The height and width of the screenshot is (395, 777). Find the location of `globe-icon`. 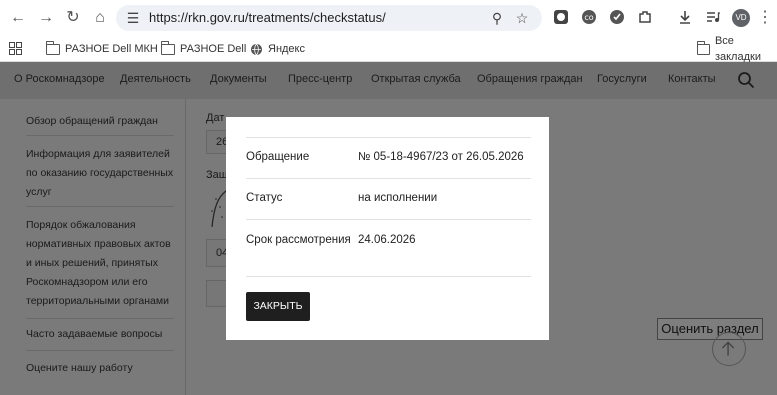

globe-icon is located at coordinates (256, 49).